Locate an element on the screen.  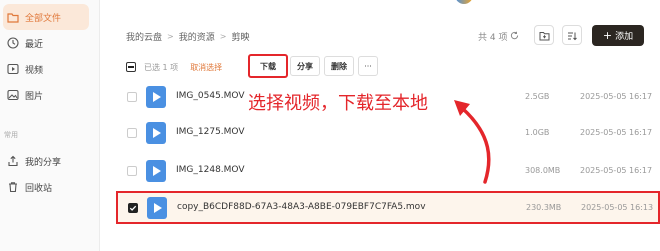
sidebar-item-label: 最近 is located at coordinates (34, 44).